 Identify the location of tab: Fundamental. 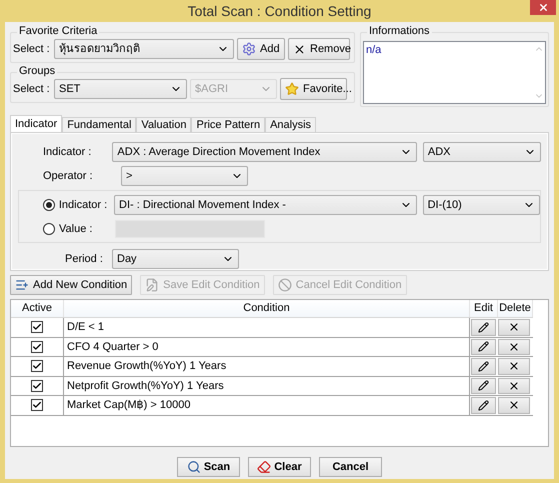
(99, 124).